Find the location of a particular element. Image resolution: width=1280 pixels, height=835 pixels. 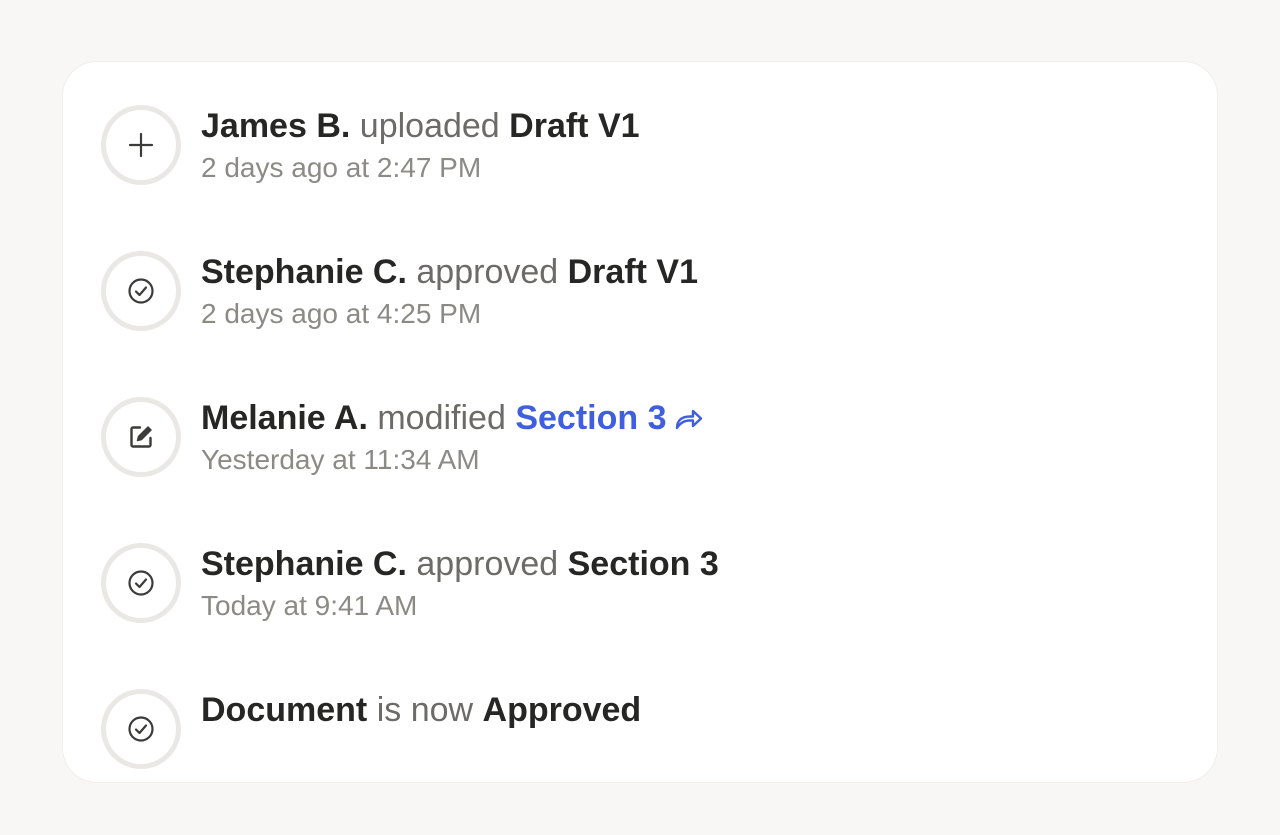

activity-verb: modified is located at coordinates (441, 418).